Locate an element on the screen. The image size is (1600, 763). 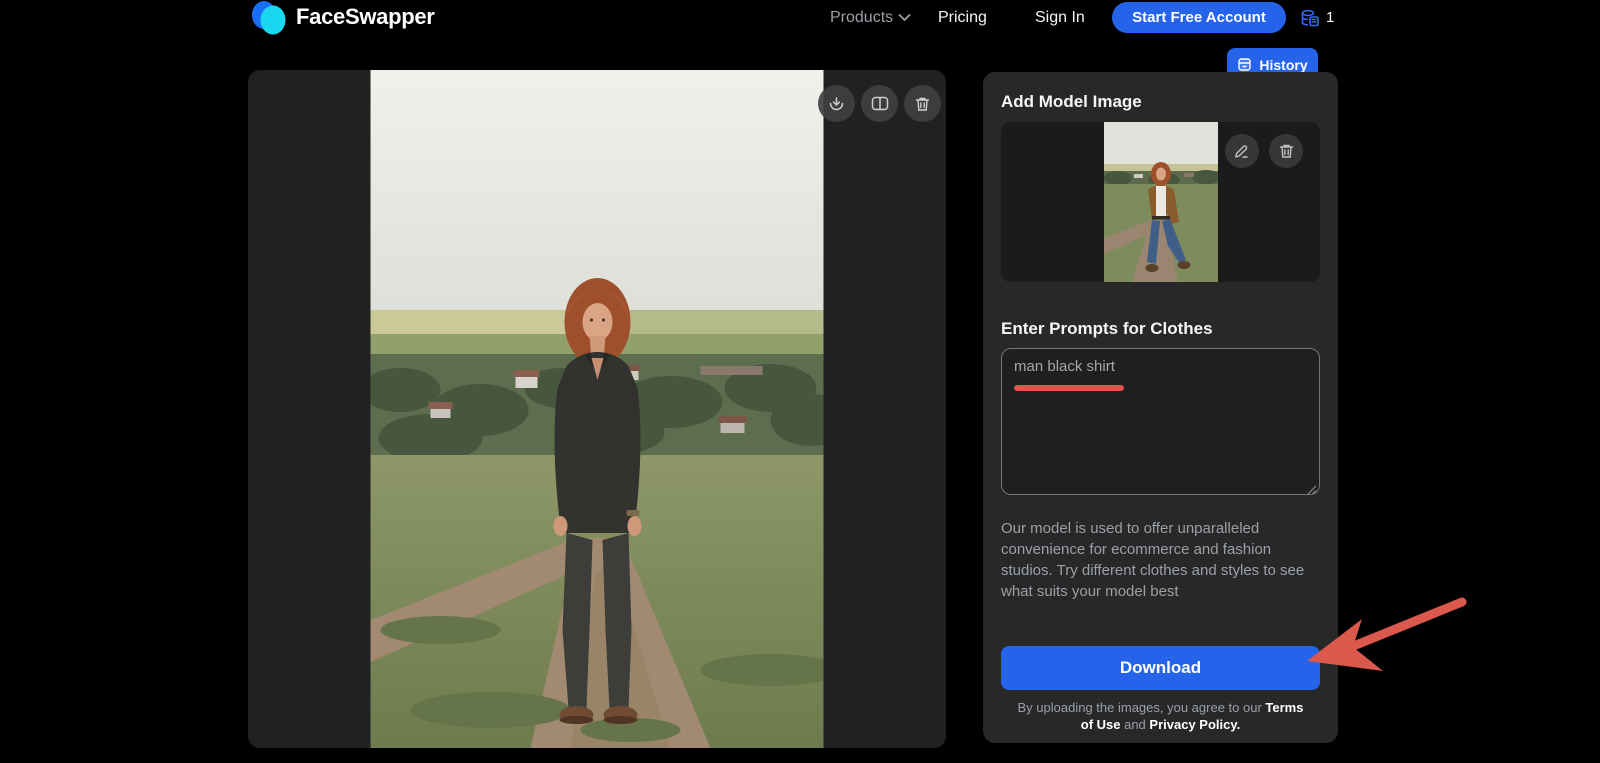
chevron-down-icon is located at coordinates (904, 17).